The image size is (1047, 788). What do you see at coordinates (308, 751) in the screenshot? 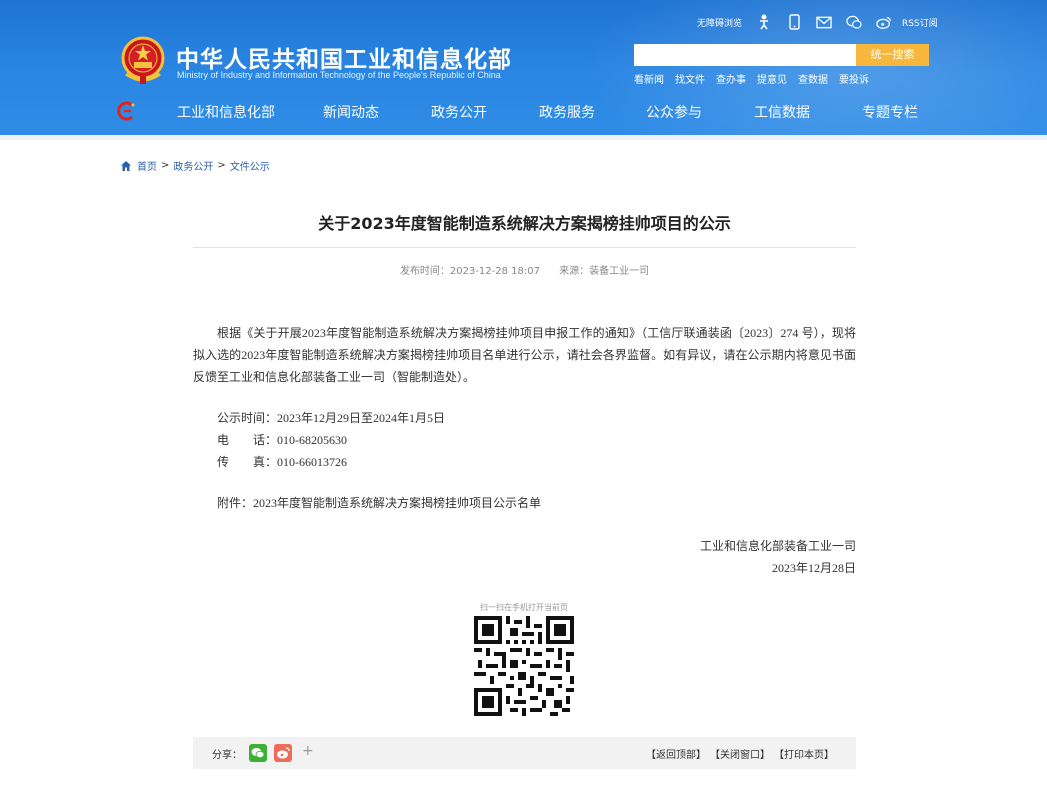
I see `share-more-icon: +` at bounding box center [308, 751].